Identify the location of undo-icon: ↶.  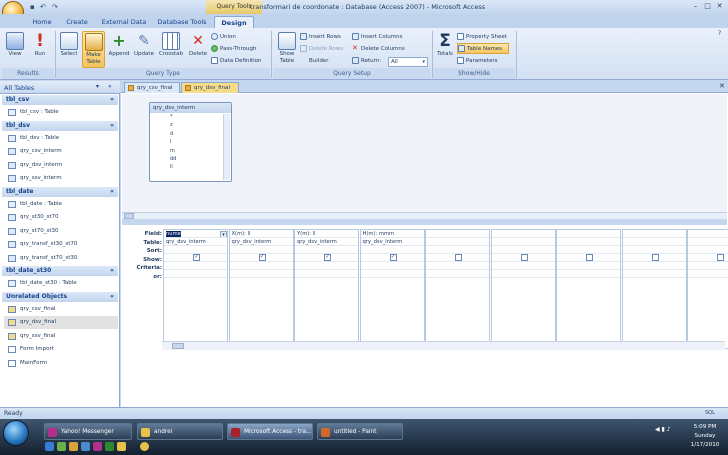
(43, 7).